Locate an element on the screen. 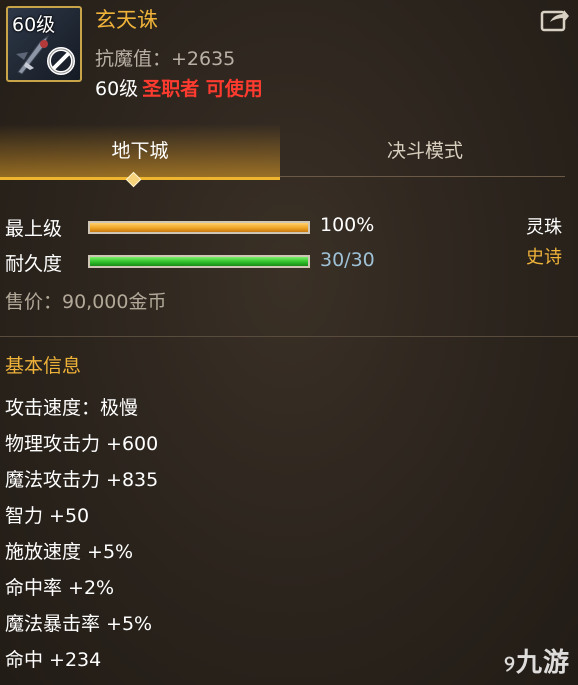 The image size is (578, 685). forbidden-icon is located at coordinates (61, 61).